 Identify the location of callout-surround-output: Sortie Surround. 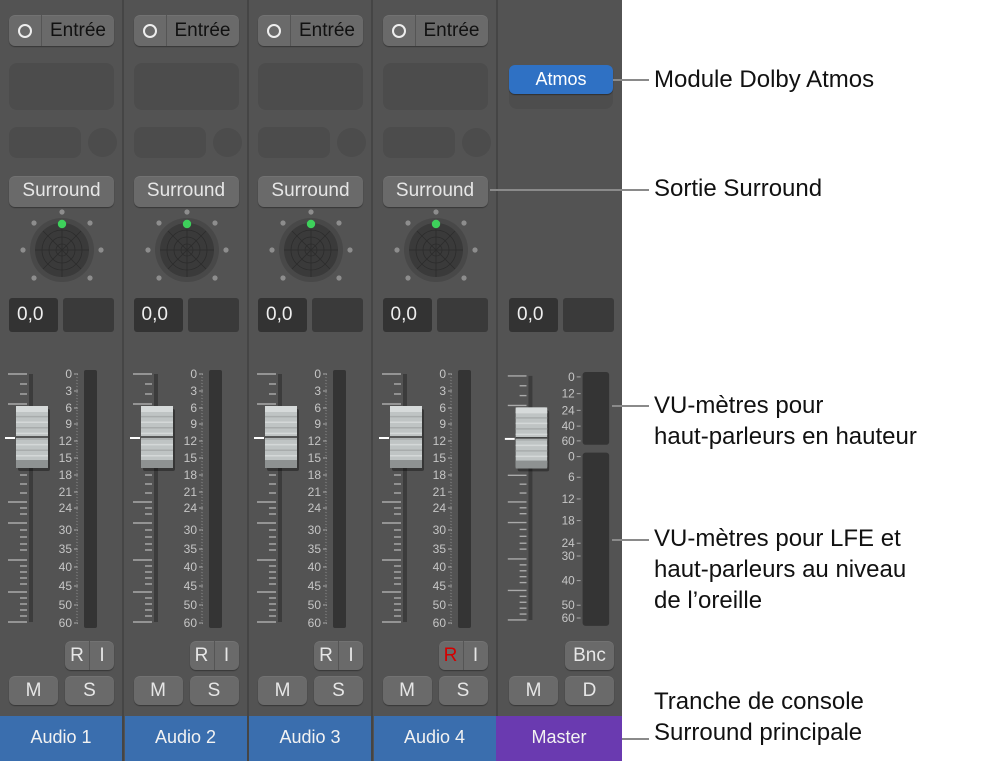
(738, 188).